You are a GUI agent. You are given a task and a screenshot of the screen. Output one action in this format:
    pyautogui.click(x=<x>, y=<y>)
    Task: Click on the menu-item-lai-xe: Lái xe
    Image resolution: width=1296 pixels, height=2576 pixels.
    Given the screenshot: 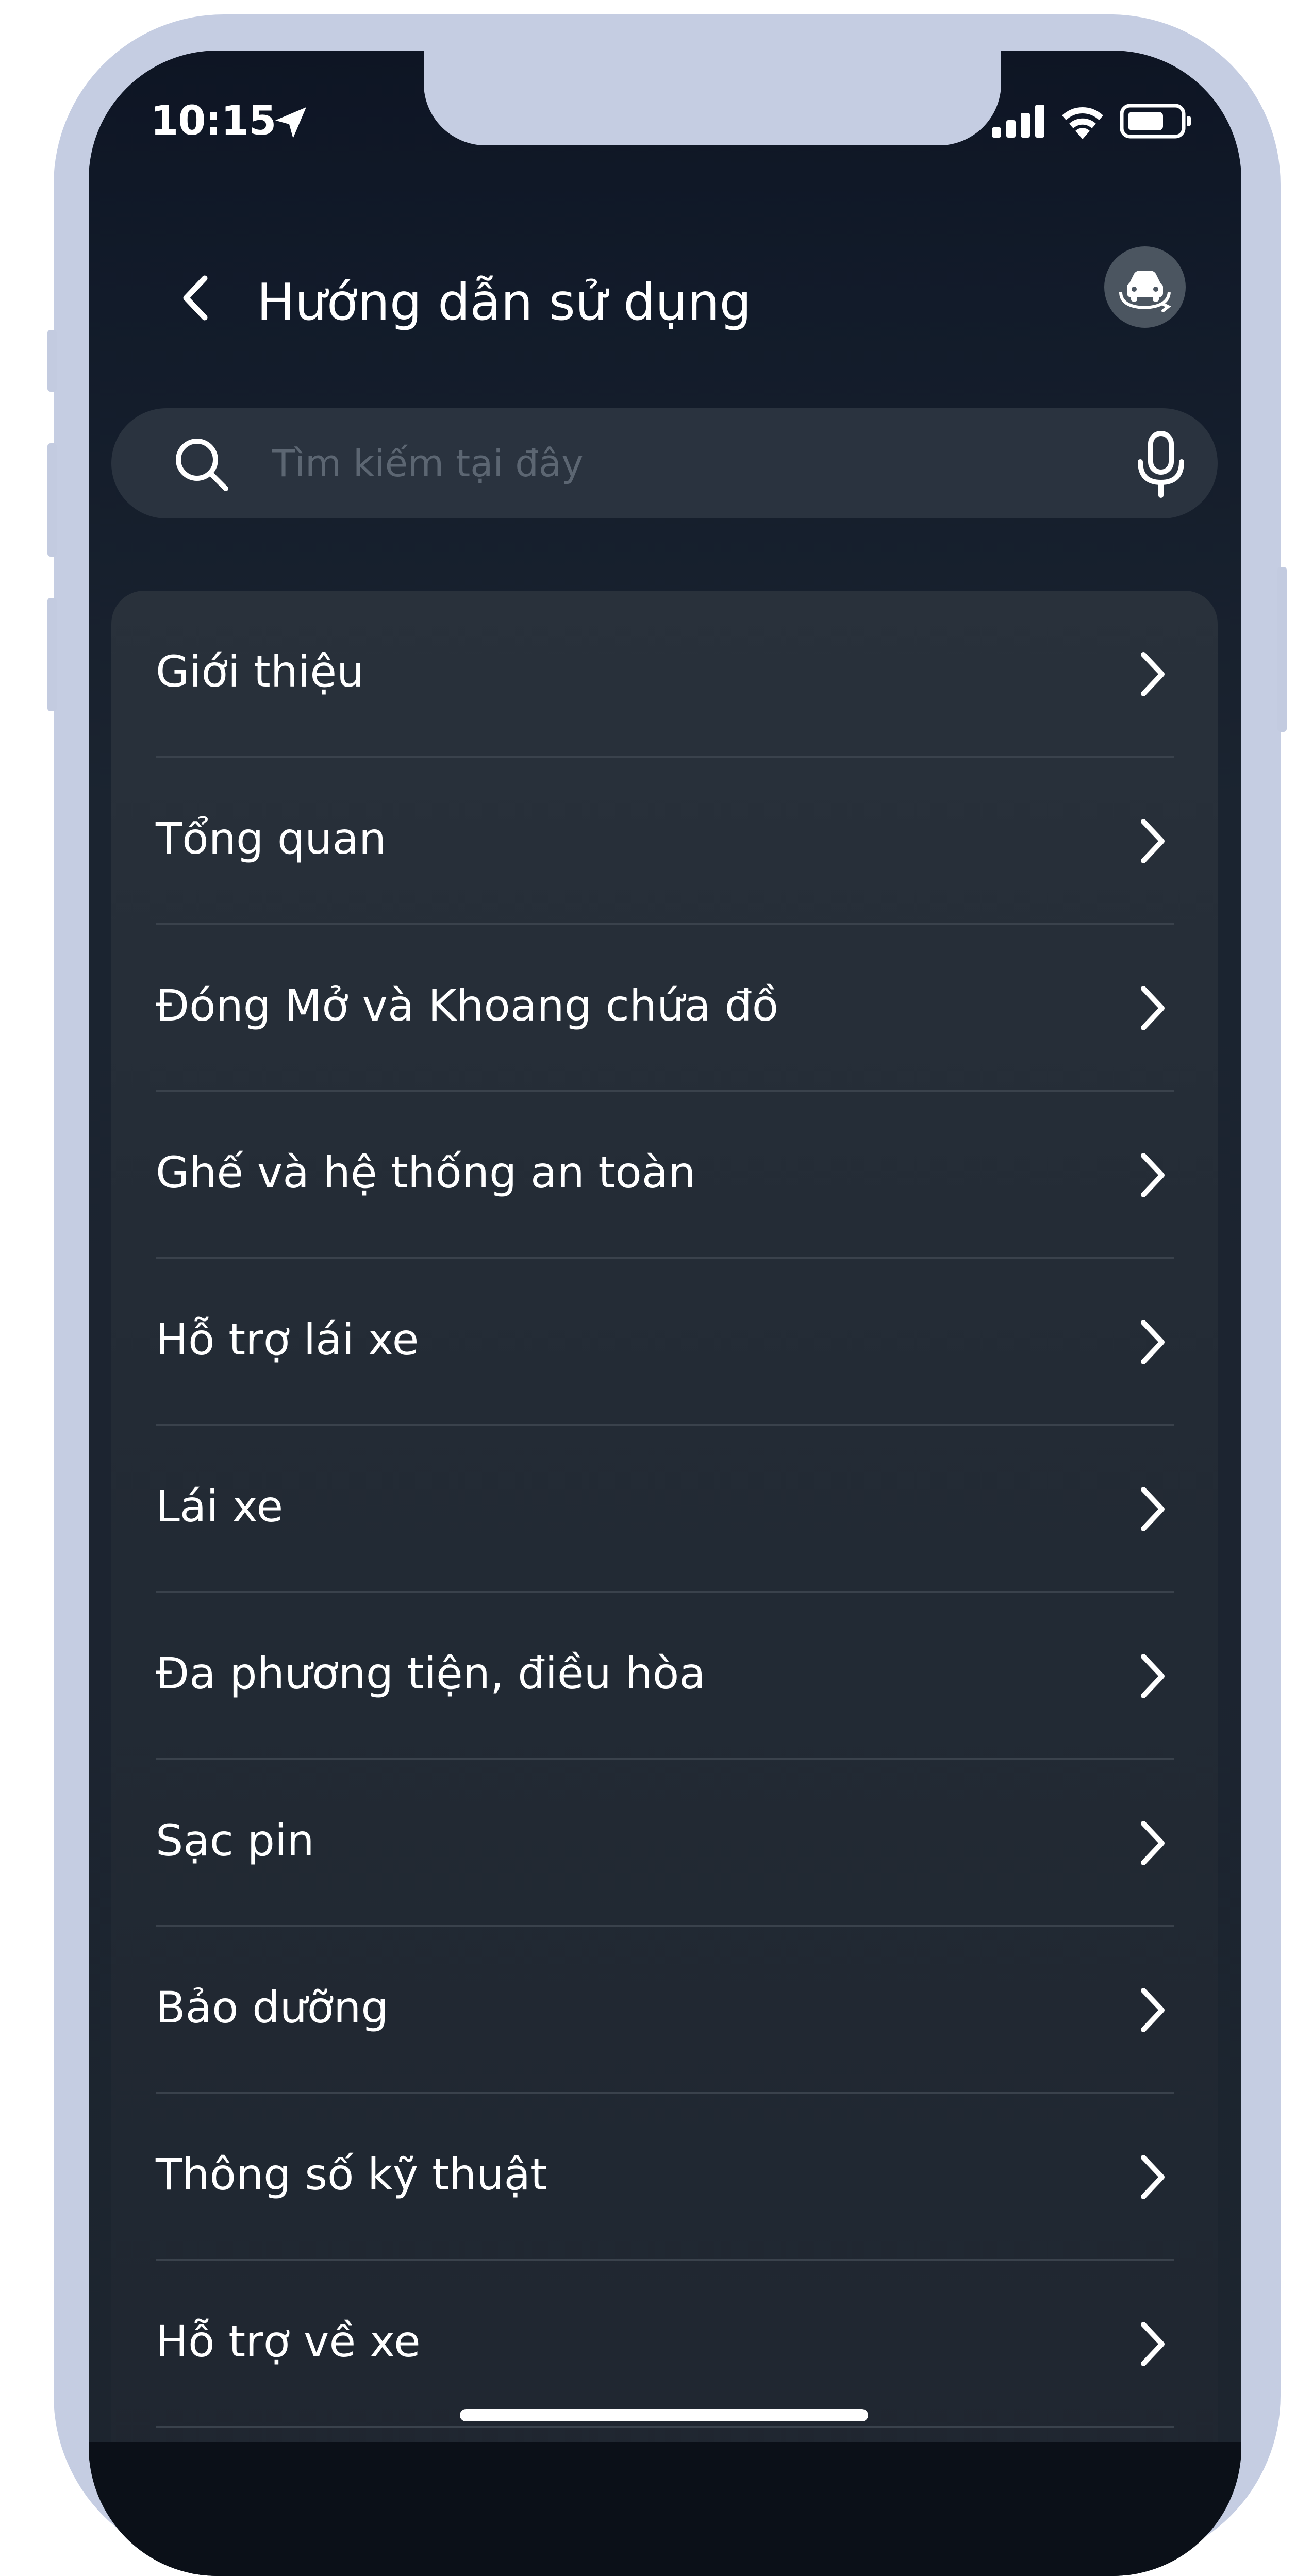 What is the action you would take?
    pyautogui.click(x=665, y=1509)
    